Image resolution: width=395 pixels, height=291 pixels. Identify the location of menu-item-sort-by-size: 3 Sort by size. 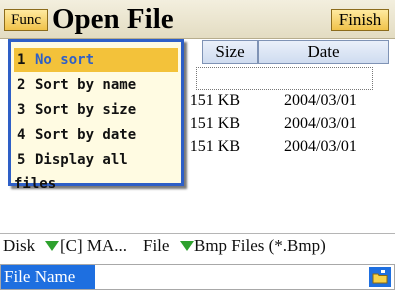
(96, 110).